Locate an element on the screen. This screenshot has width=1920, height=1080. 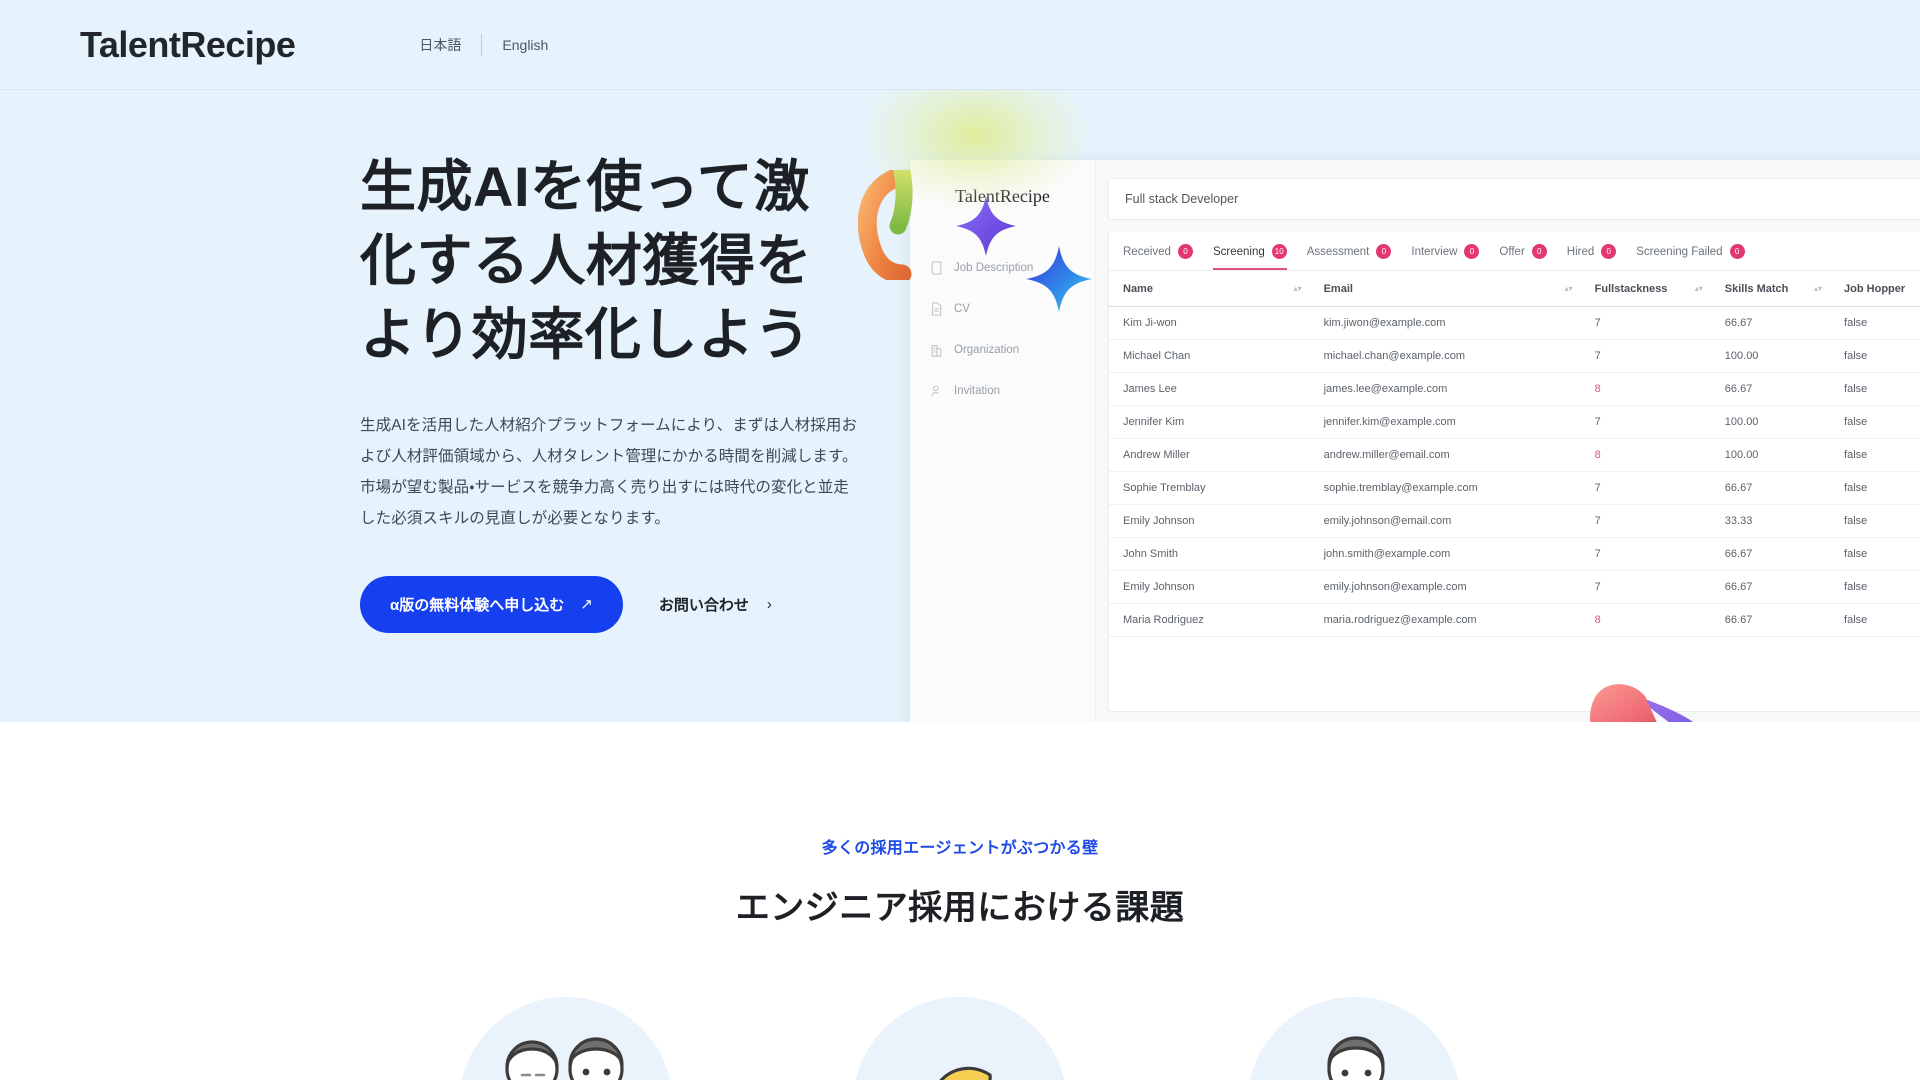
column-label: Name is located at coordinates (1138, 289).